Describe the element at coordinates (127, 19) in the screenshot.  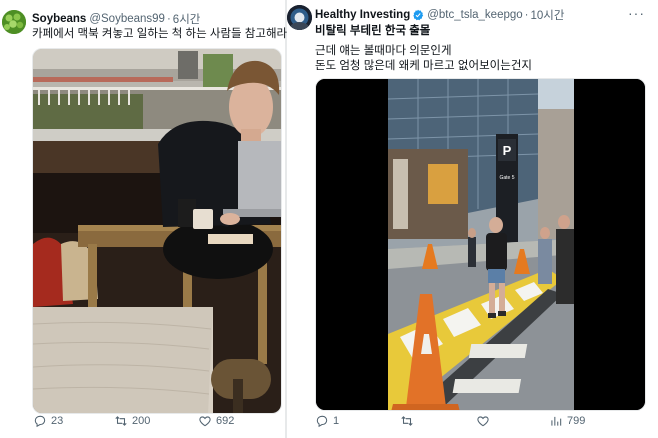
I see `author-handle: @Soybeans99` at that location.